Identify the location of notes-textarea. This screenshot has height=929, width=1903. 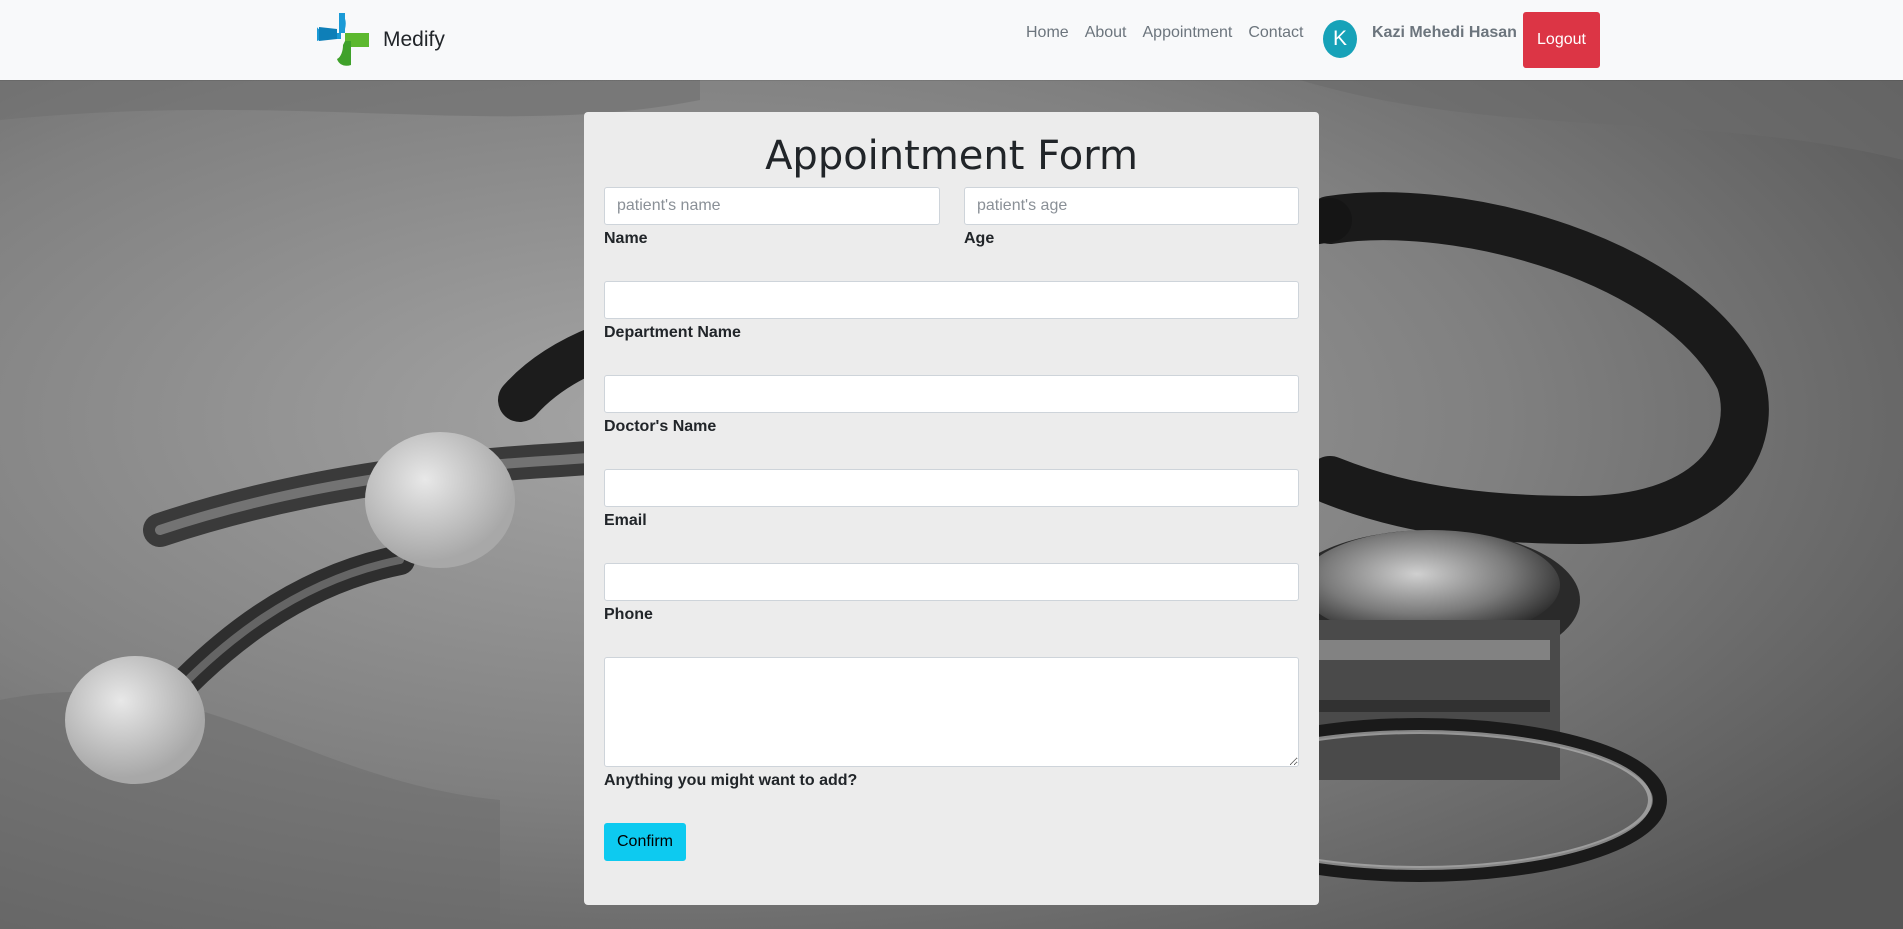
(951, 712).